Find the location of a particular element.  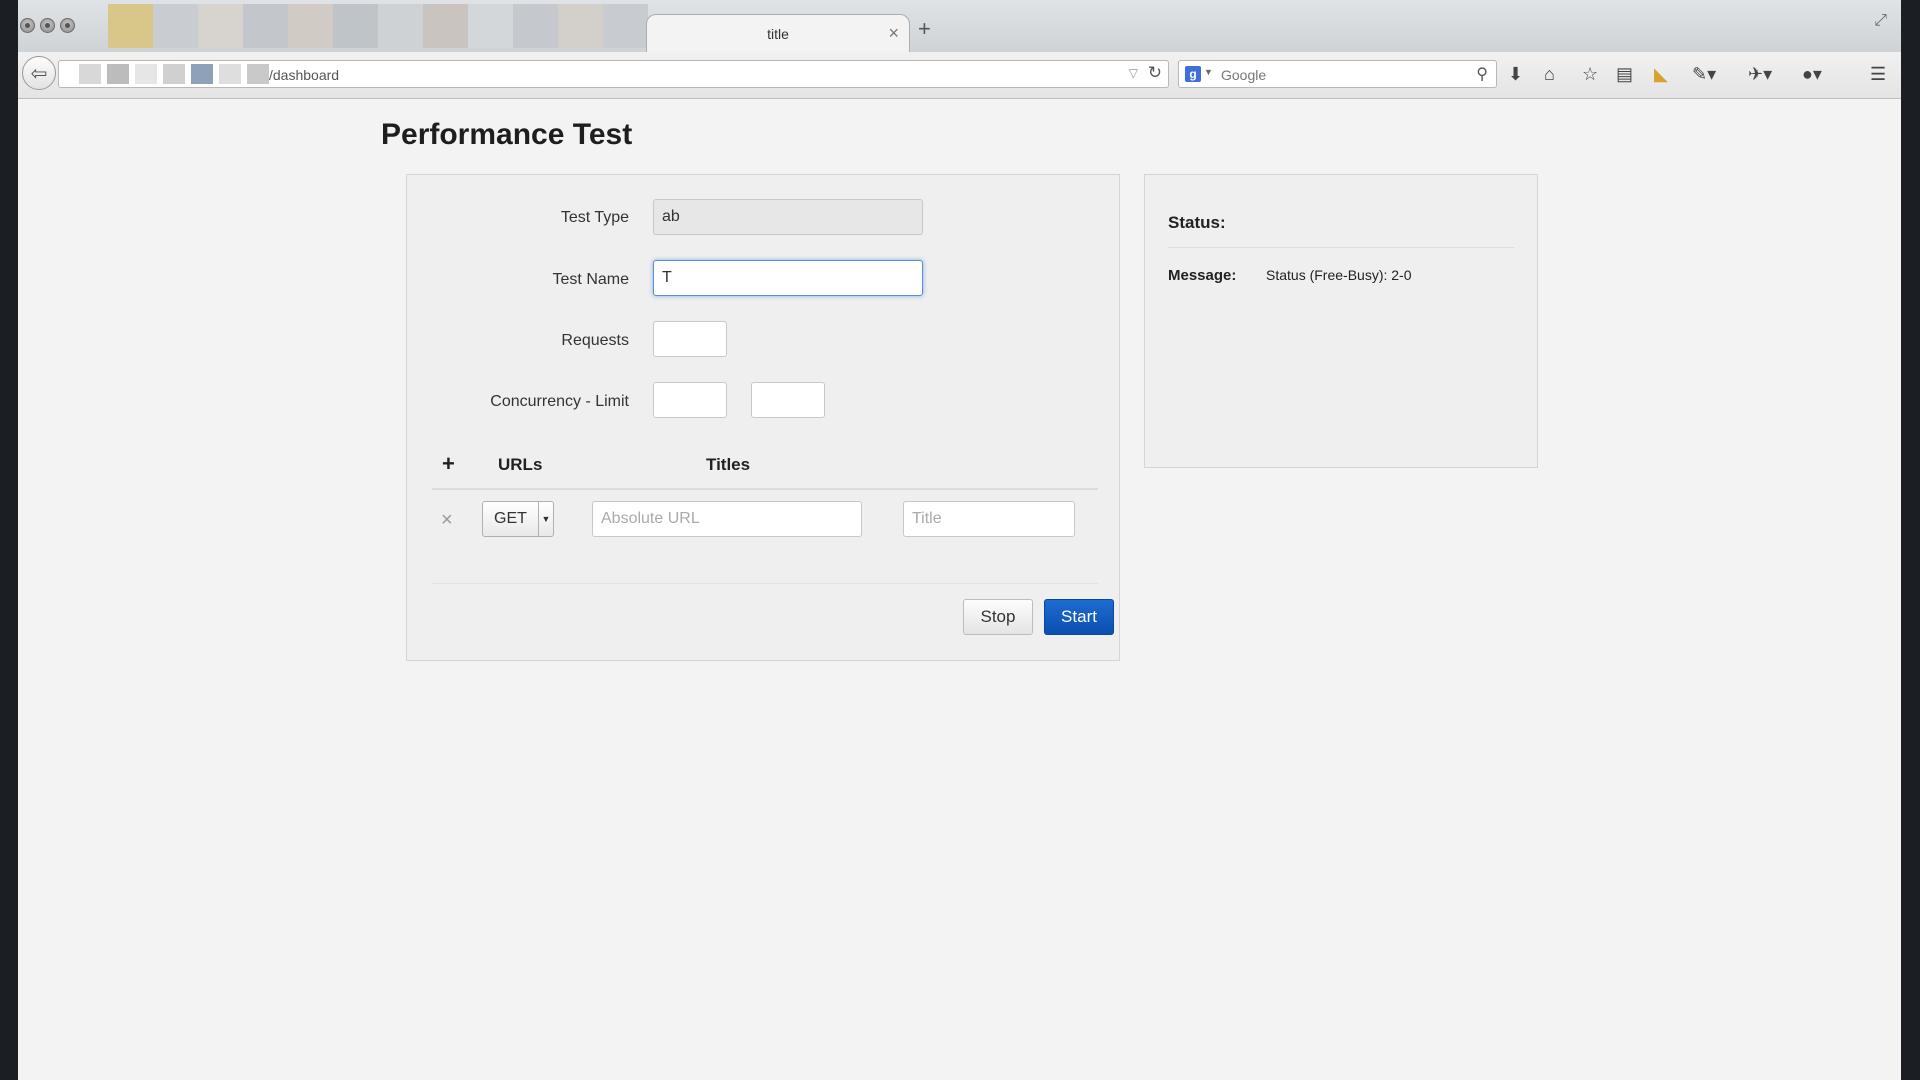

status-message-value: Status (Free-Busy): 2-0 is located at coordinates (1339, 275).